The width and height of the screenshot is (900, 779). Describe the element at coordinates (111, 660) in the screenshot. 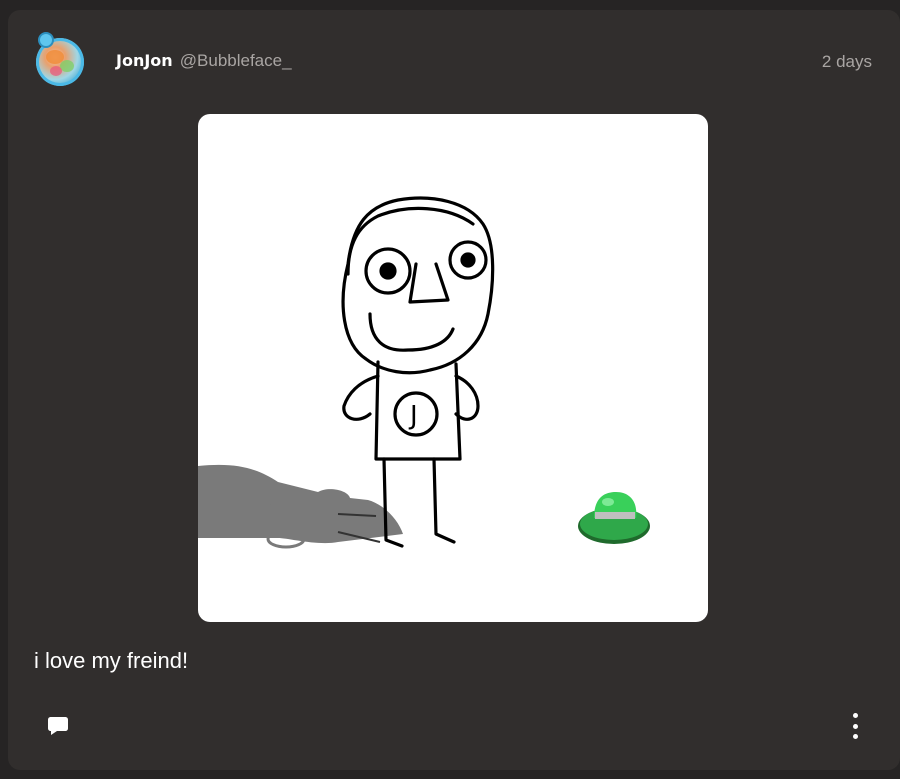

I see `post-text: i love my freind!` at that location.